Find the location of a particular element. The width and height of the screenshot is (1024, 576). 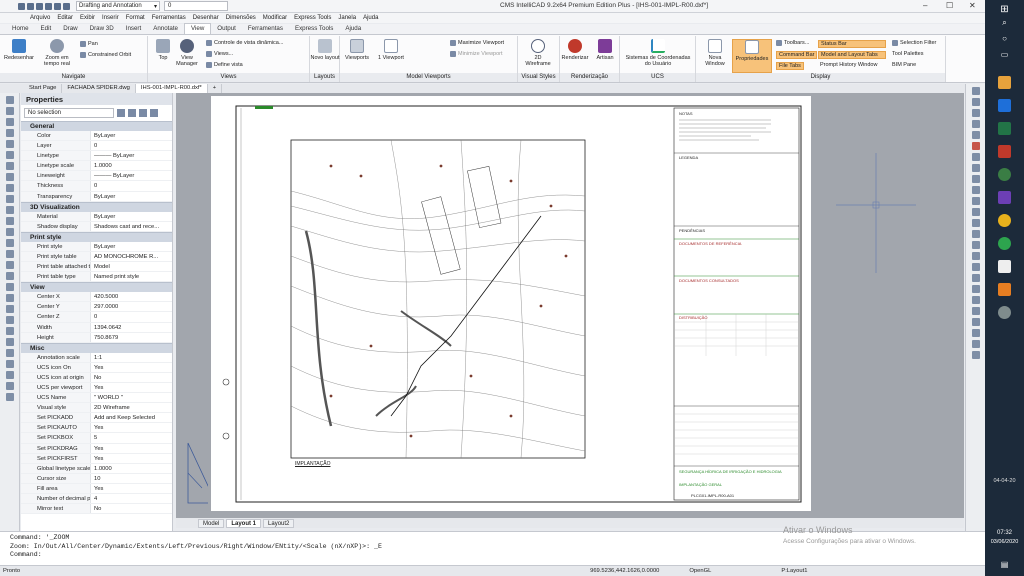

mirror-tool-icon is located at coordinates (975, 135).